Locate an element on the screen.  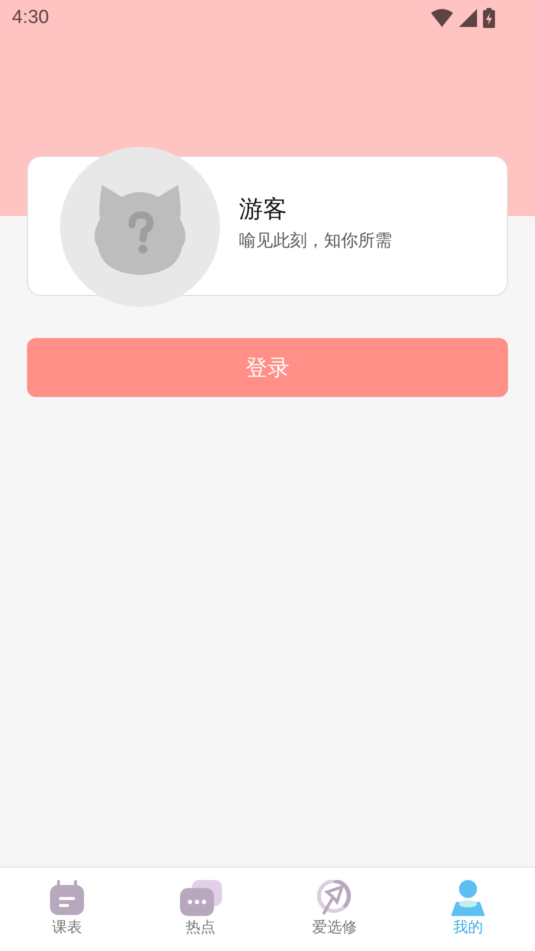
calendar-icon is located at coordinates (66, 898).